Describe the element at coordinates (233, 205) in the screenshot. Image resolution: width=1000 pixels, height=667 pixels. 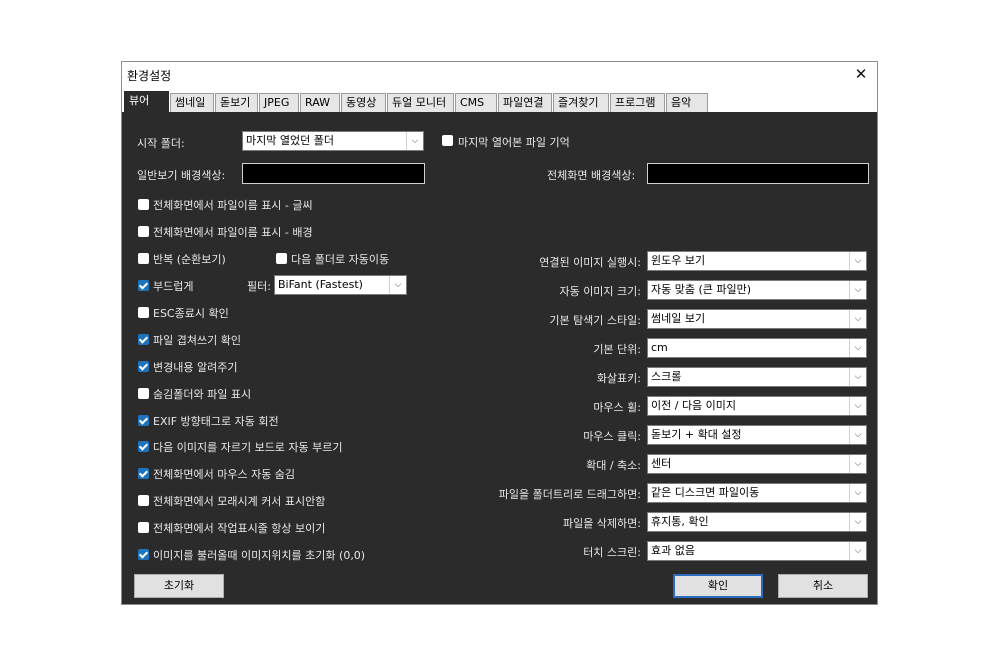
I see `option-label: 전체화면에서 파일이름 표시 - 글씨` at that location.